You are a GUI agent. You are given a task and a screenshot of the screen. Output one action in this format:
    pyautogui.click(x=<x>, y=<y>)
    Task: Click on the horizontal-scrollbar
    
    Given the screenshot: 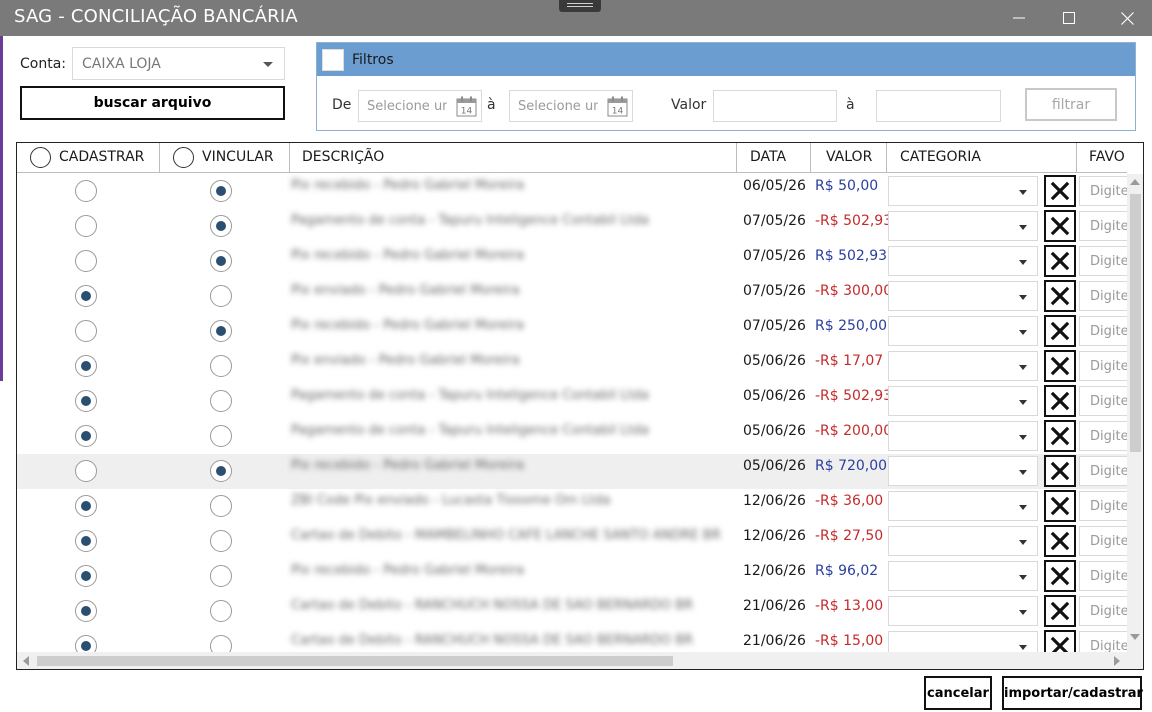 What is the action you would take?
    pyautogui.click(x=580, y=660)
    